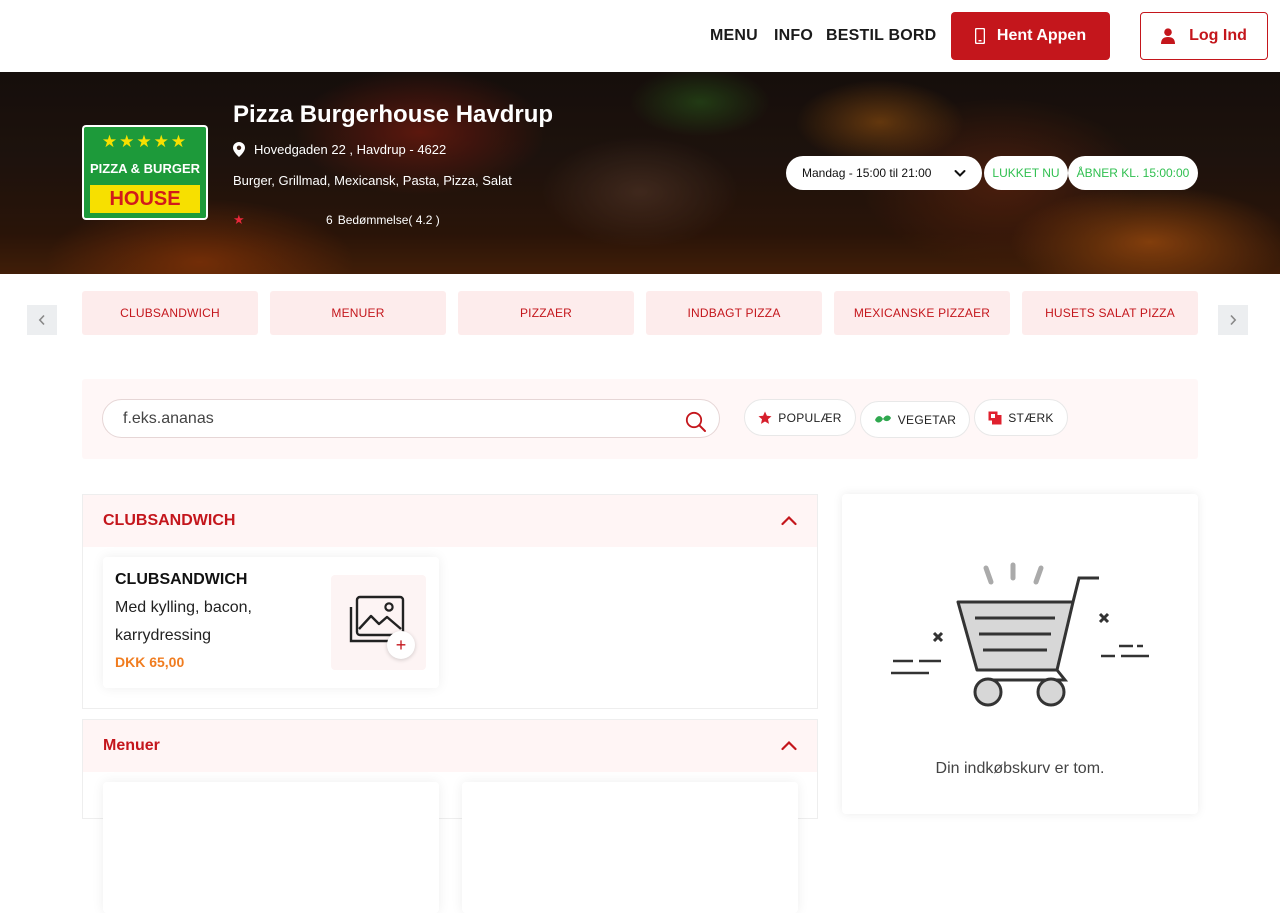 This screenshot has width=1280, height=913. I want to click on add-to-cart-button: +, so click(401, 645).